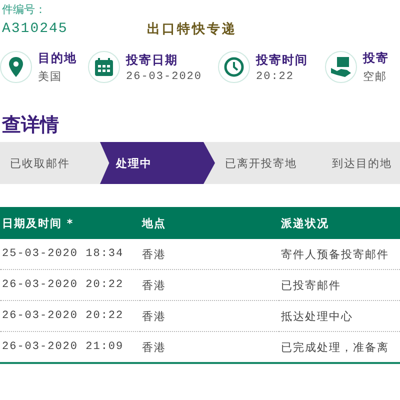 The width and height of the screenshot is (400, 400). What do you see at coordinates (375, 77) in the screenshot?
I see `info-value: 空邮` at bounding box center [375, 77].